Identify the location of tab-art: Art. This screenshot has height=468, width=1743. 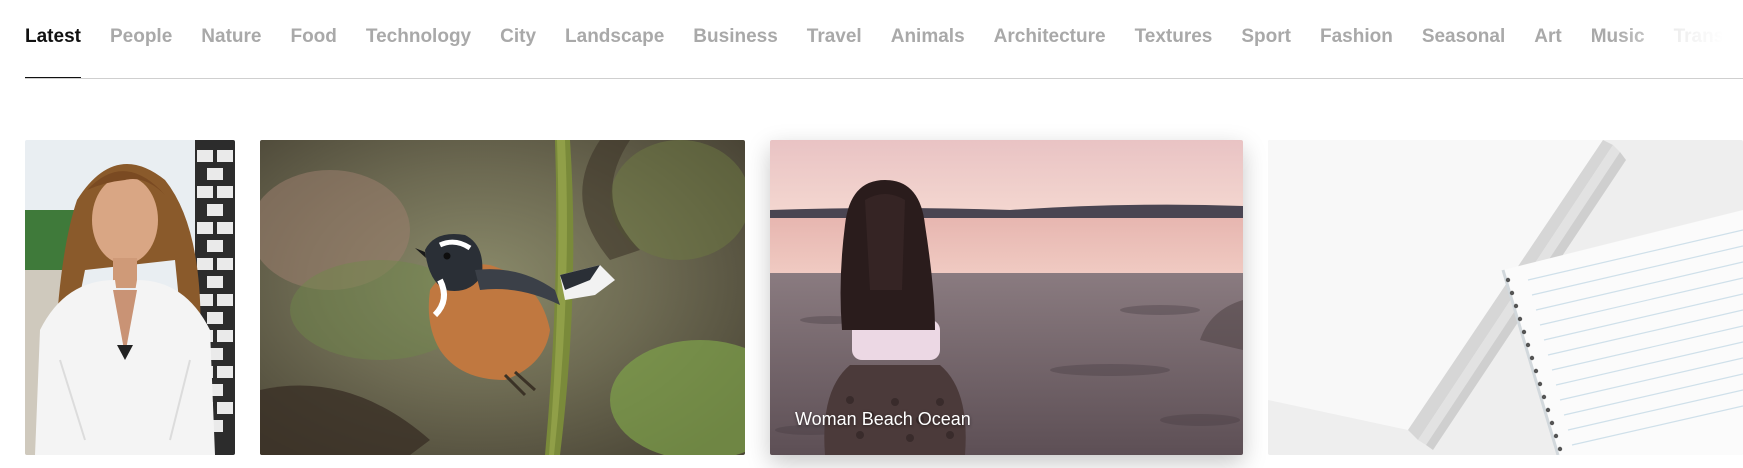
(1547, 39).